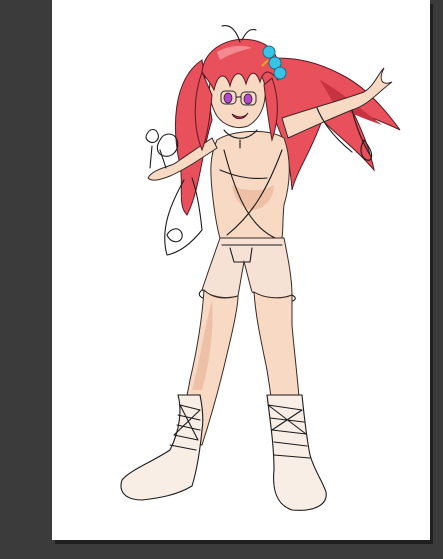 This screenshot has width=443, height=559. Describe the element at coordinates (248, 99) in the screenshot. I see `eye-right` at that location.